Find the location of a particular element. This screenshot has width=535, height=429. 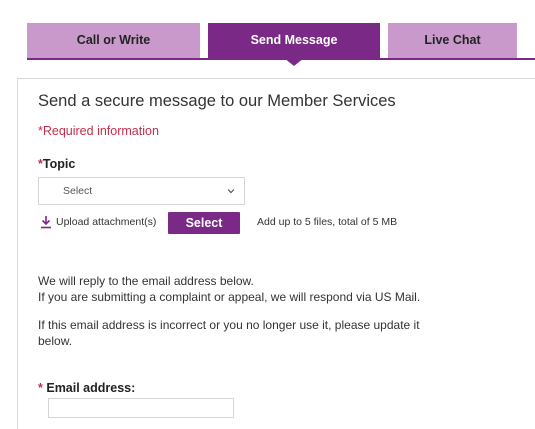

chevron-down-icon is located at coordinates (231, 191).